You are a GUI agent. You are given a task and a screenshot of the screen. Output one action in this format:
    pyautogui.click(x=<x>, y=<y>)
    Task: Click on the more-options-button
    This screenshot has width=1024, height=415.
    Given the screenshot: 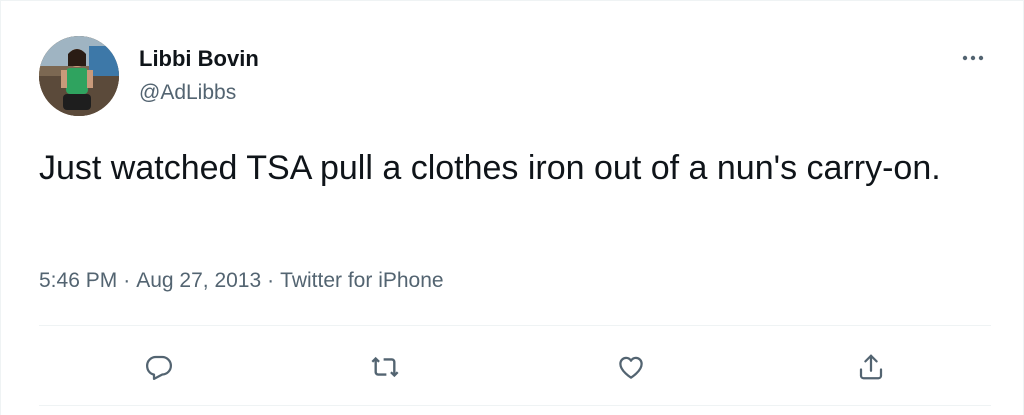 What is the action you would take?
    pyautogui.click(x=973, y=58)
    